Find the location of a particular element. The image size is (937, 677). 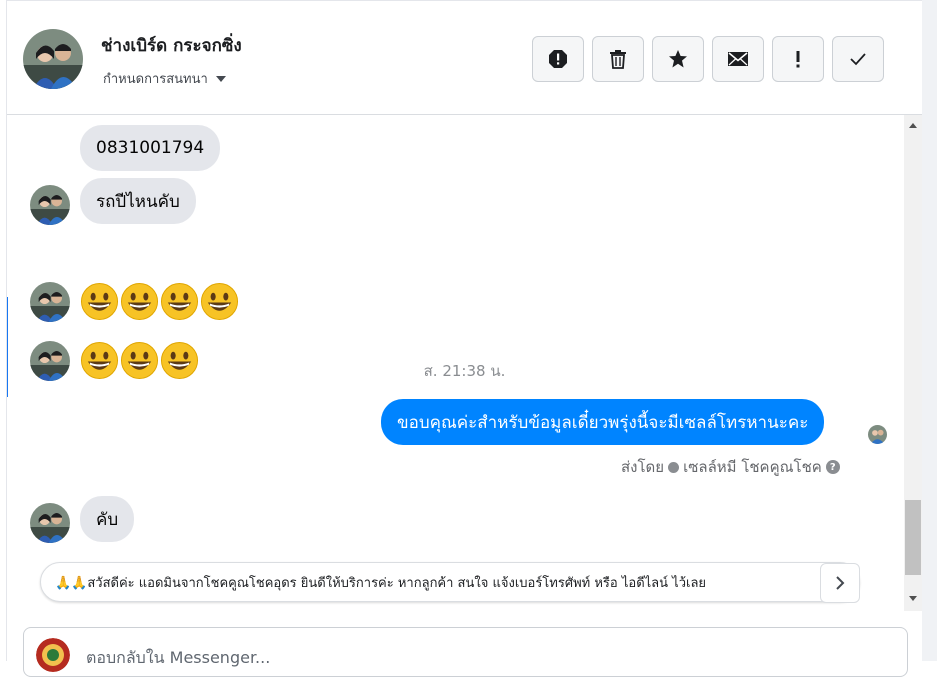

window-edge is located at coordinates (929, 330).